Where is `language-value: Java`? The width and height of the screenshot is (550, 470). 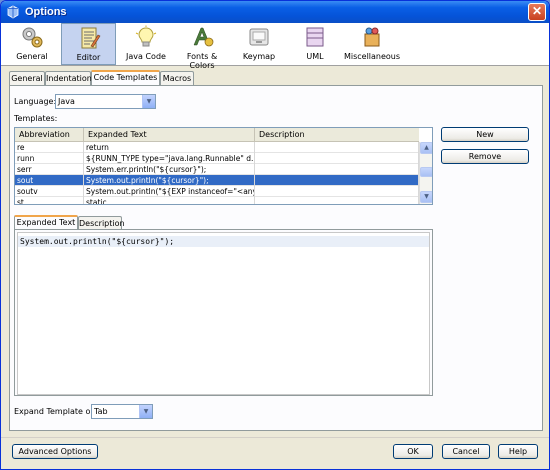
language-value: Java is located at coordinates (66, 101).